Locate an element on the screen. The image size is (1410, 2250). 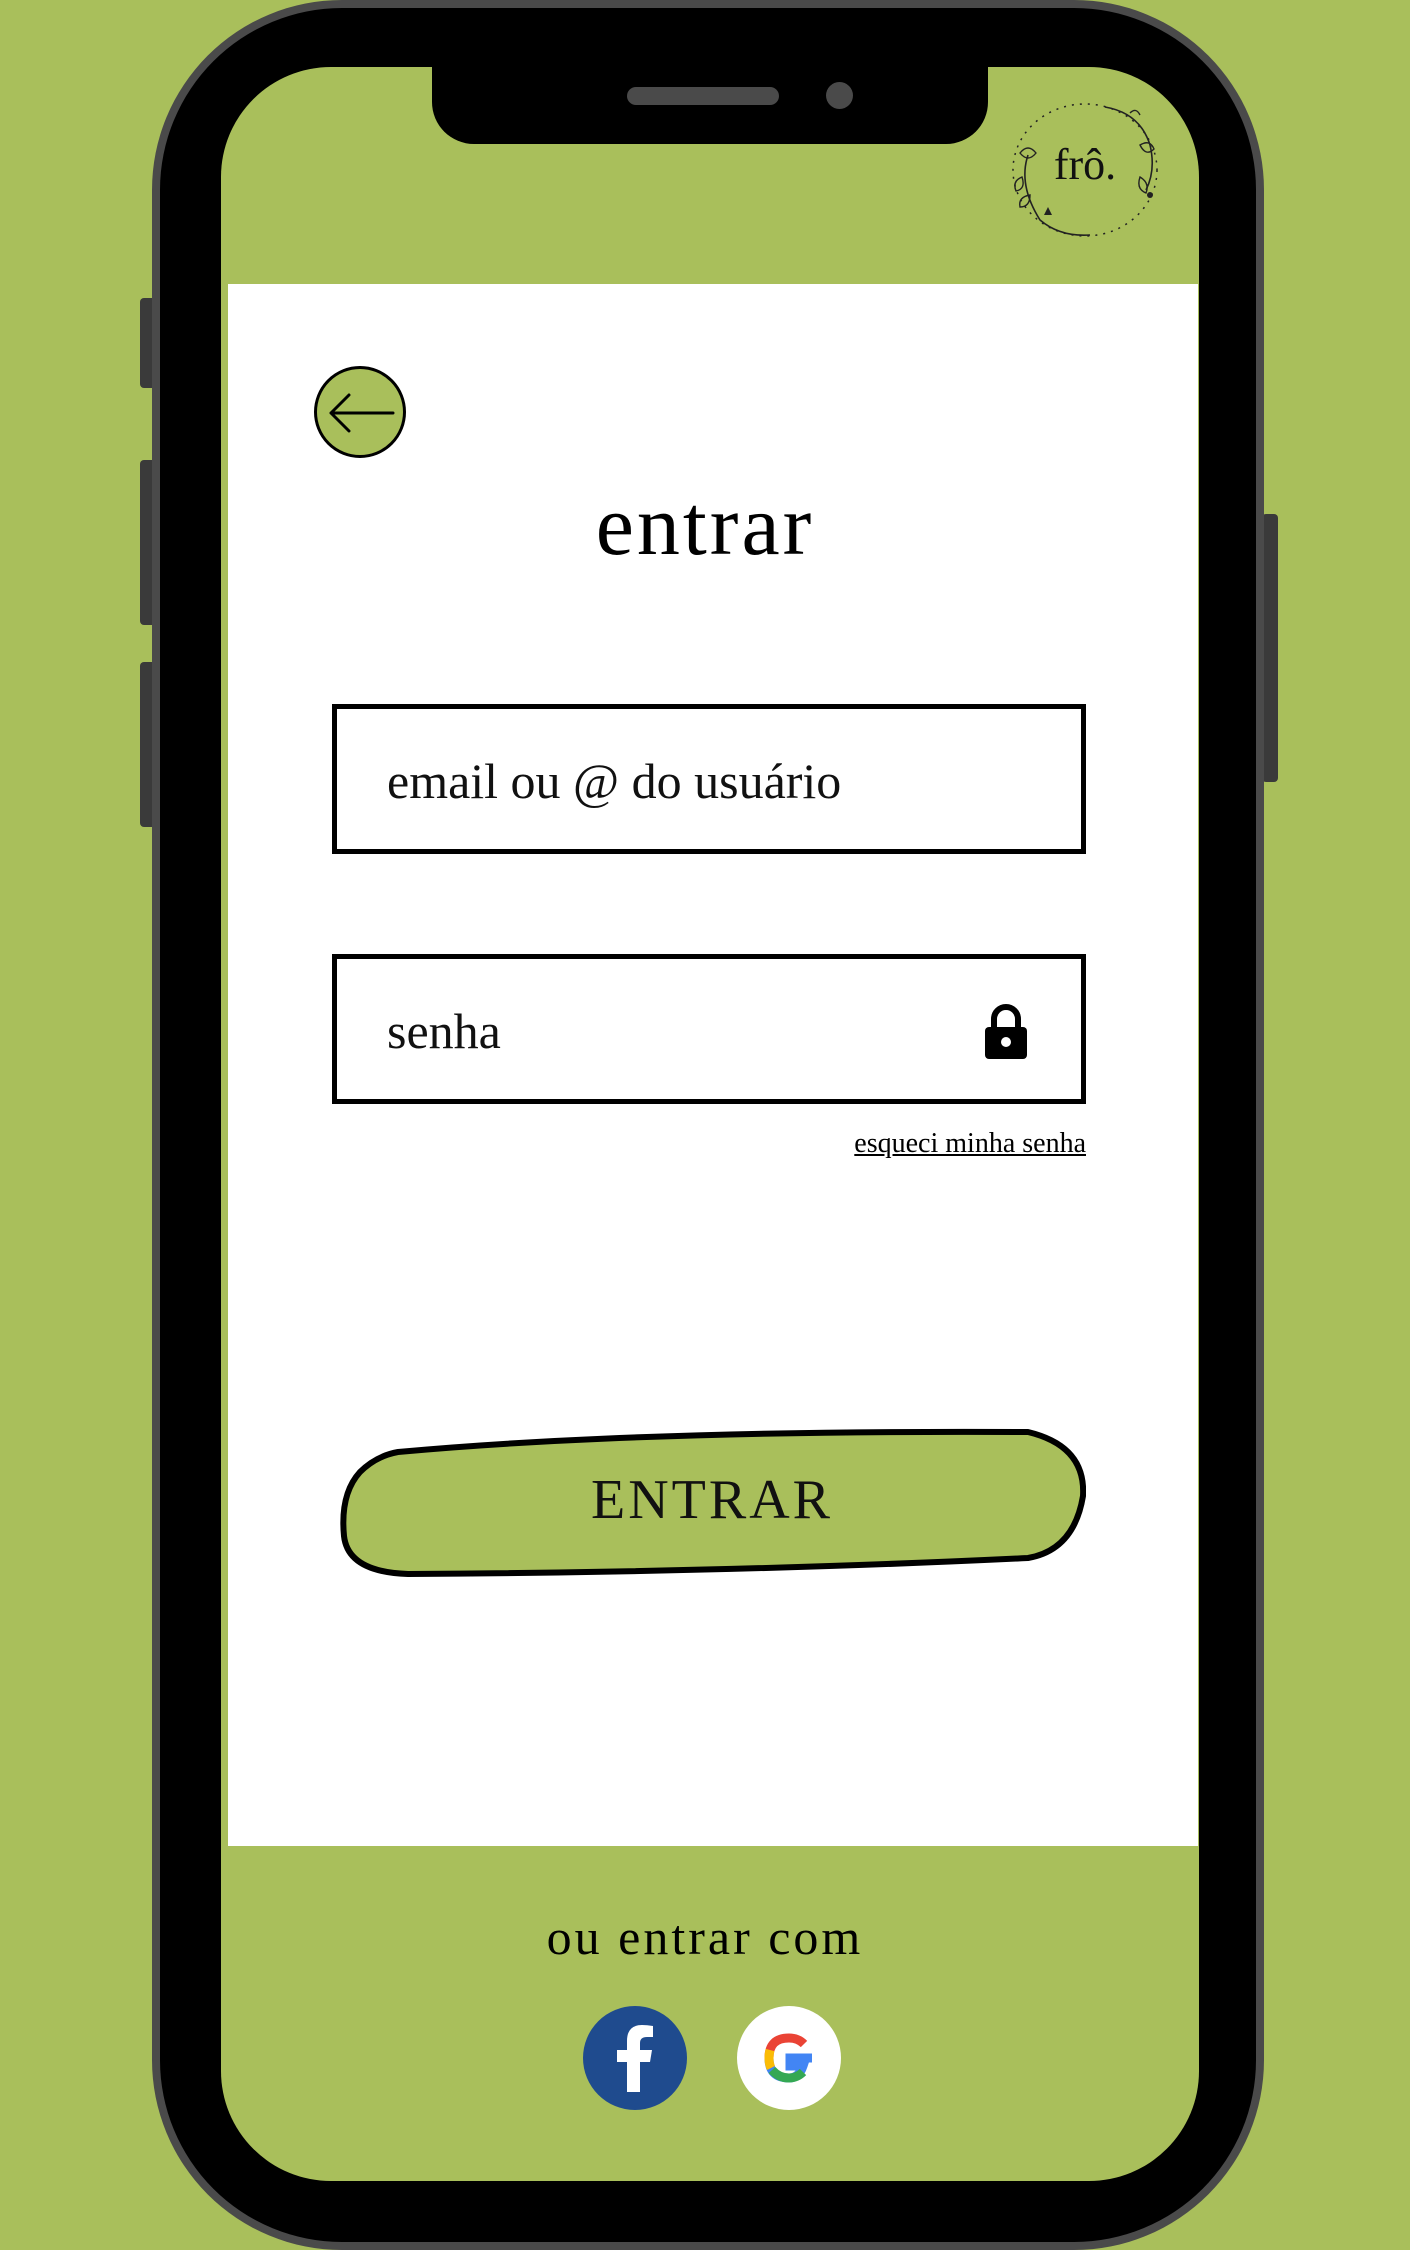
phone-speaker is located at coordinates (703, 96).